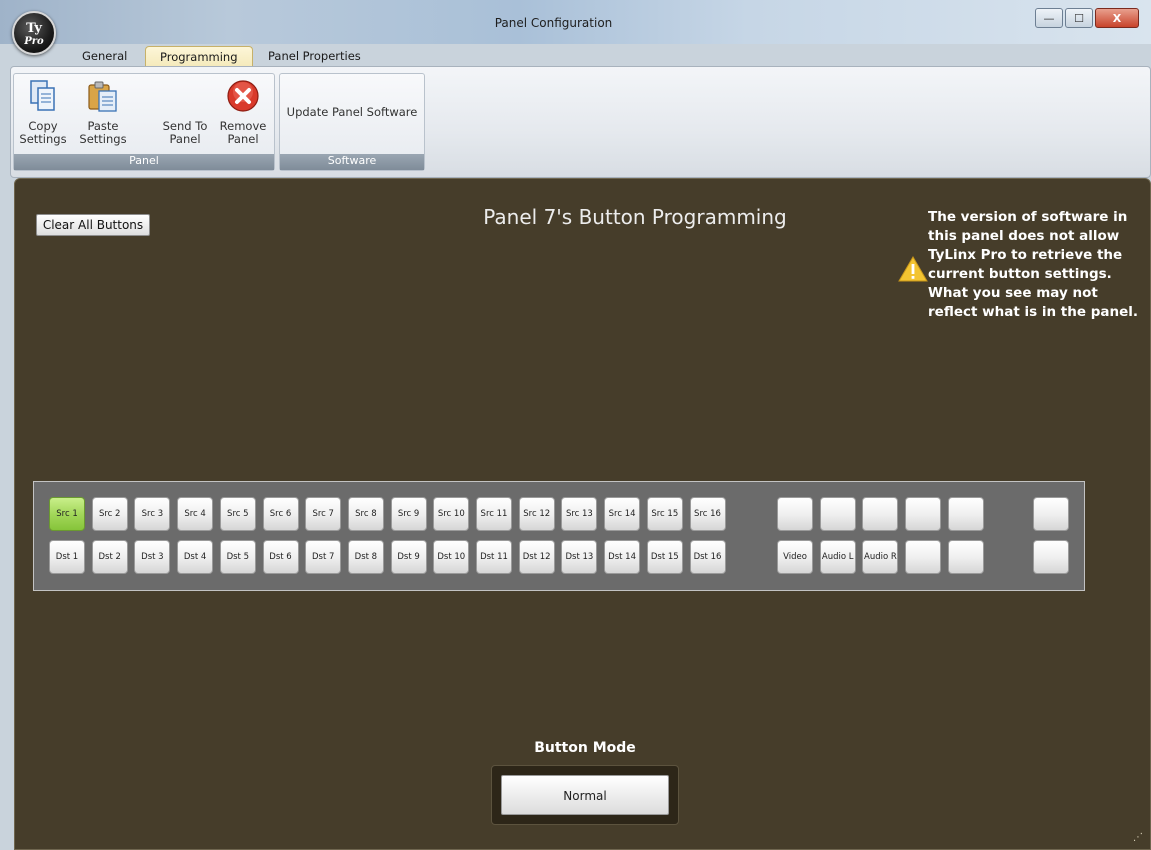 The width and height of the screenshot is (1151, 850). I want to click on src-button-4: Src 4, so click(195, 514).